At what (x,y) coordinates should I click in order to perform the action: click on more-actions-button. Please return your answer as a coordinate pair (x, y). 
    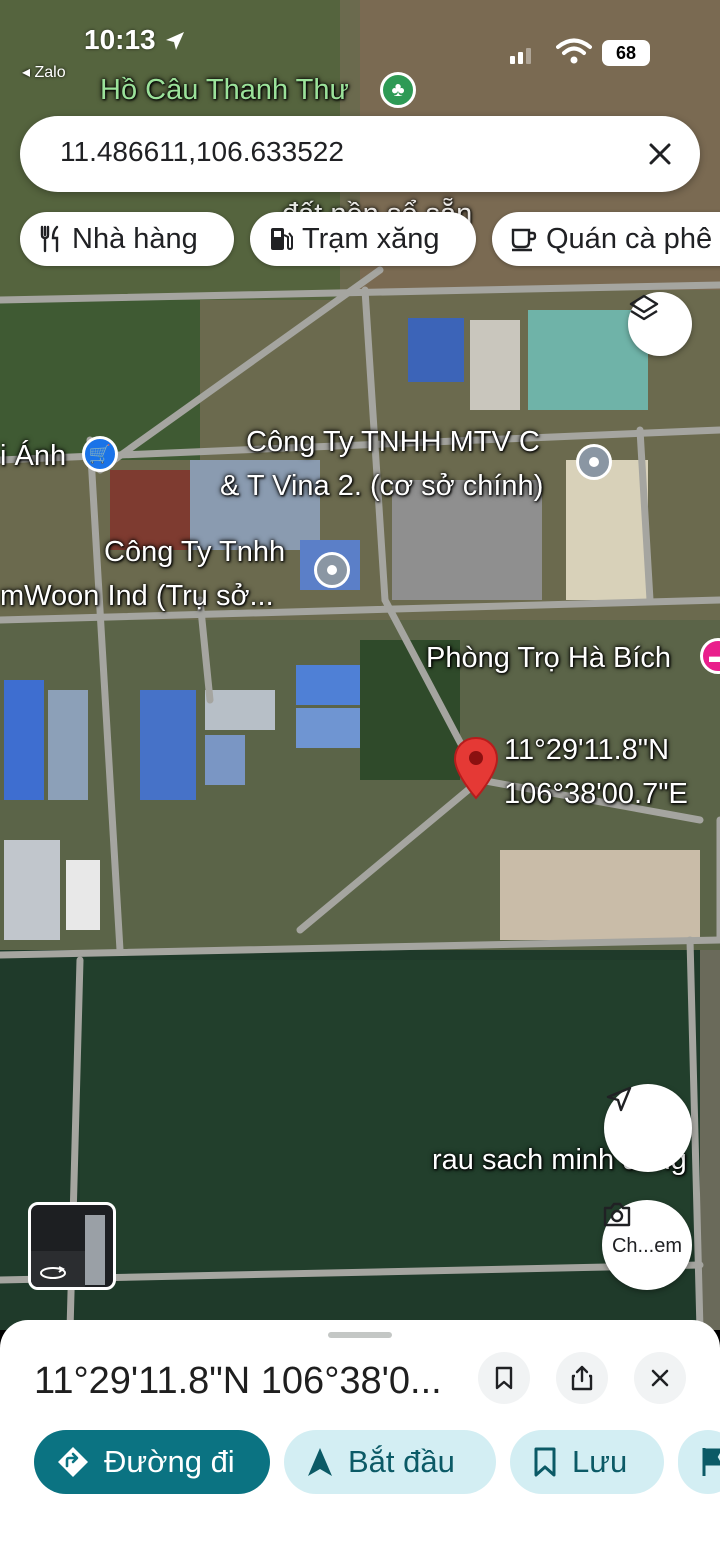
    Looking at the image, I should click on (699, 1462).